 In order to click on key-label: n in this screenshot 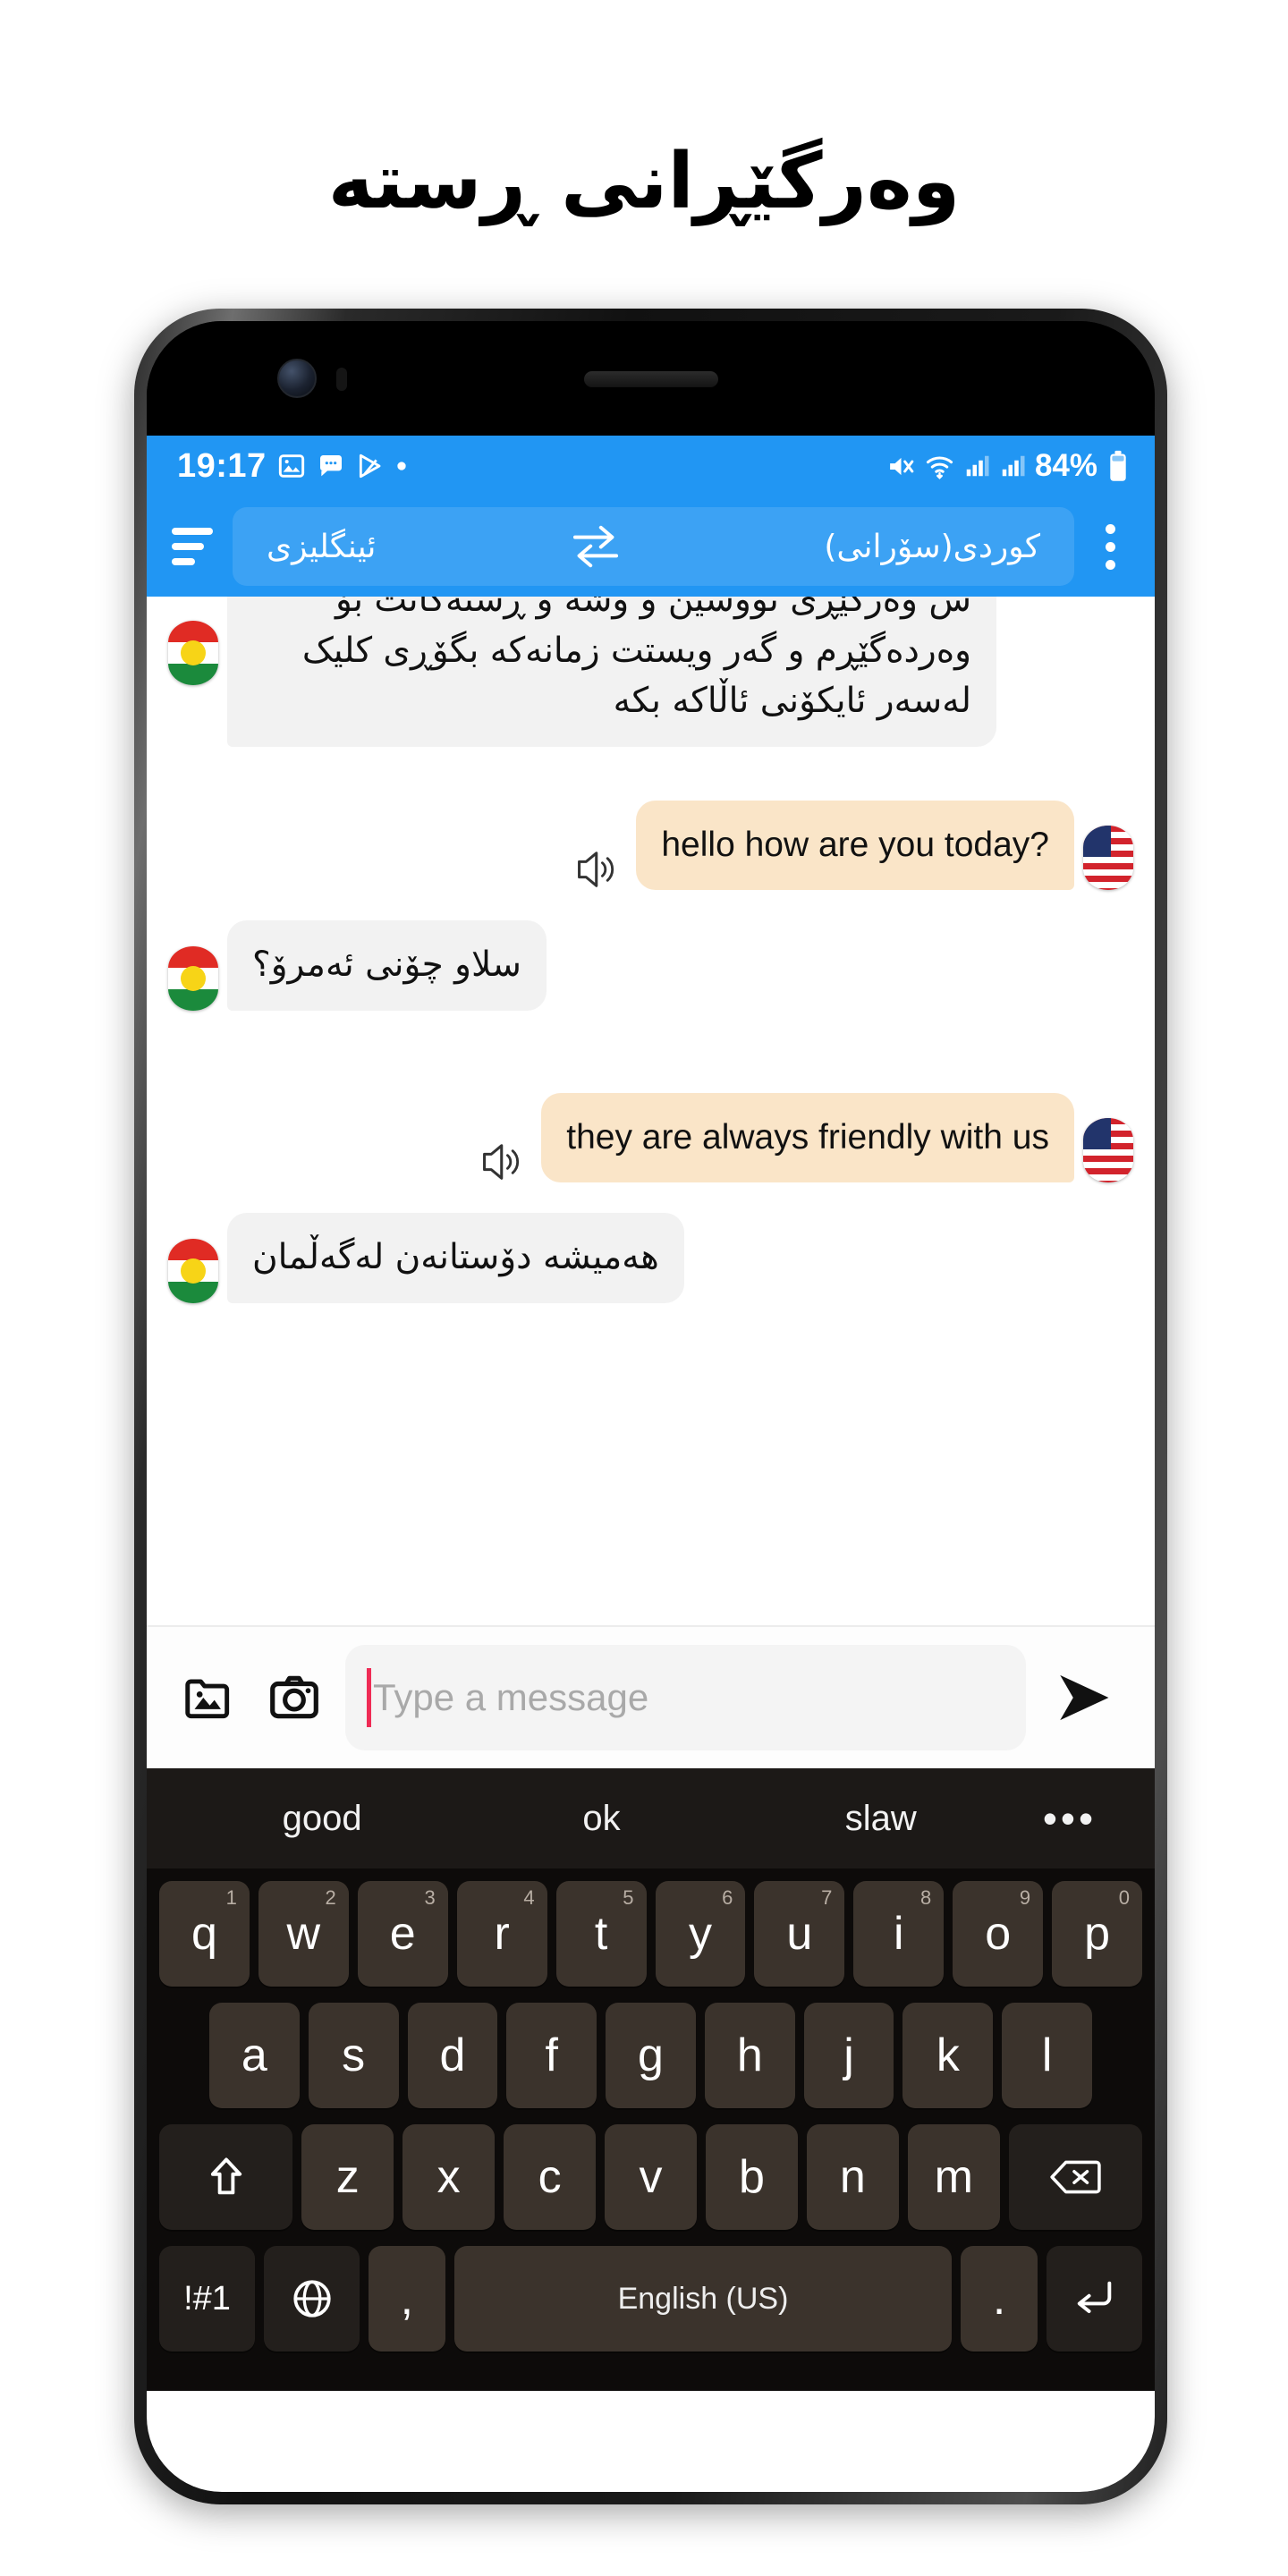, I will do `click(852, 2177)`.